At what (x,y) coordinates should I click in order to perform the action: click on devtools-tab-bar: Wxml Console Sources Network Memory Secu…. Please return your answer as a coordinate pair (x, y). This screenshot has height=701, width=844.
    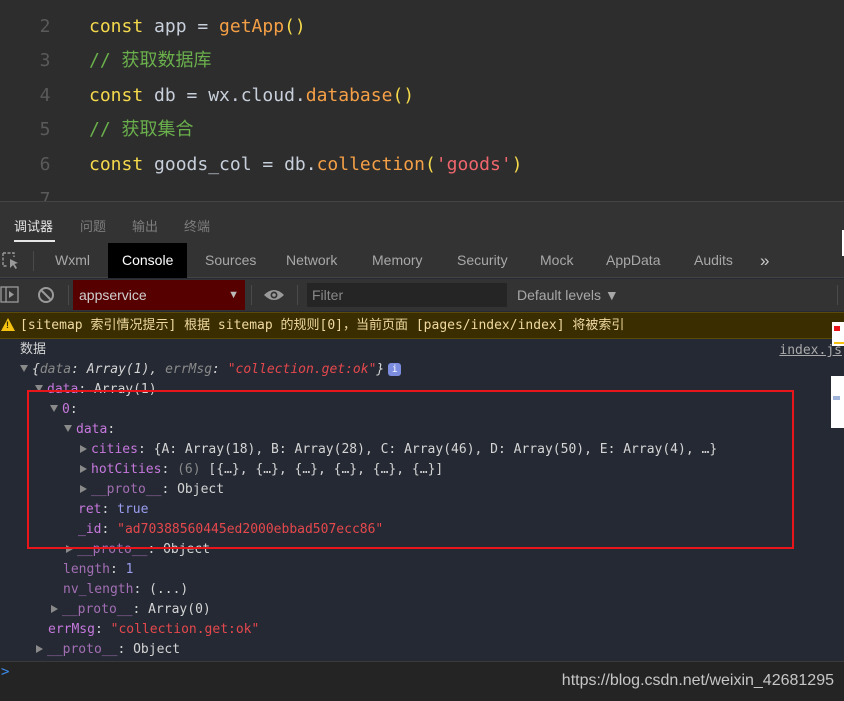
    Looking at the image, I should click on (422, 260).